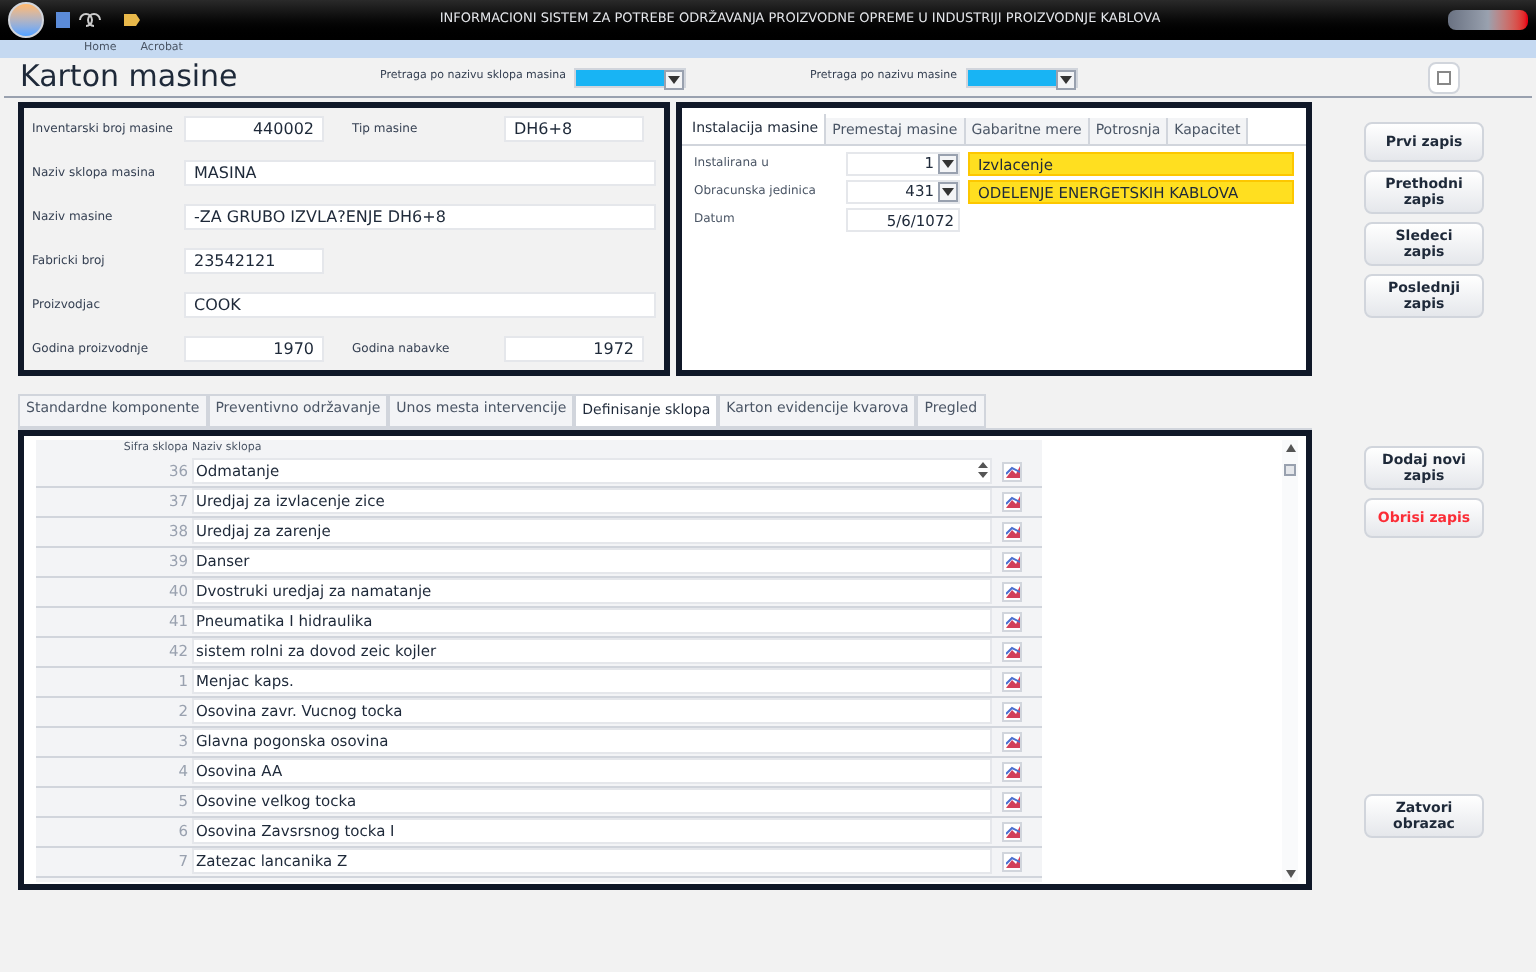  What do you see at coordinates (420, 305) in the screenshot?
I see `text-field: COOK` at bounding box center [420, 305].